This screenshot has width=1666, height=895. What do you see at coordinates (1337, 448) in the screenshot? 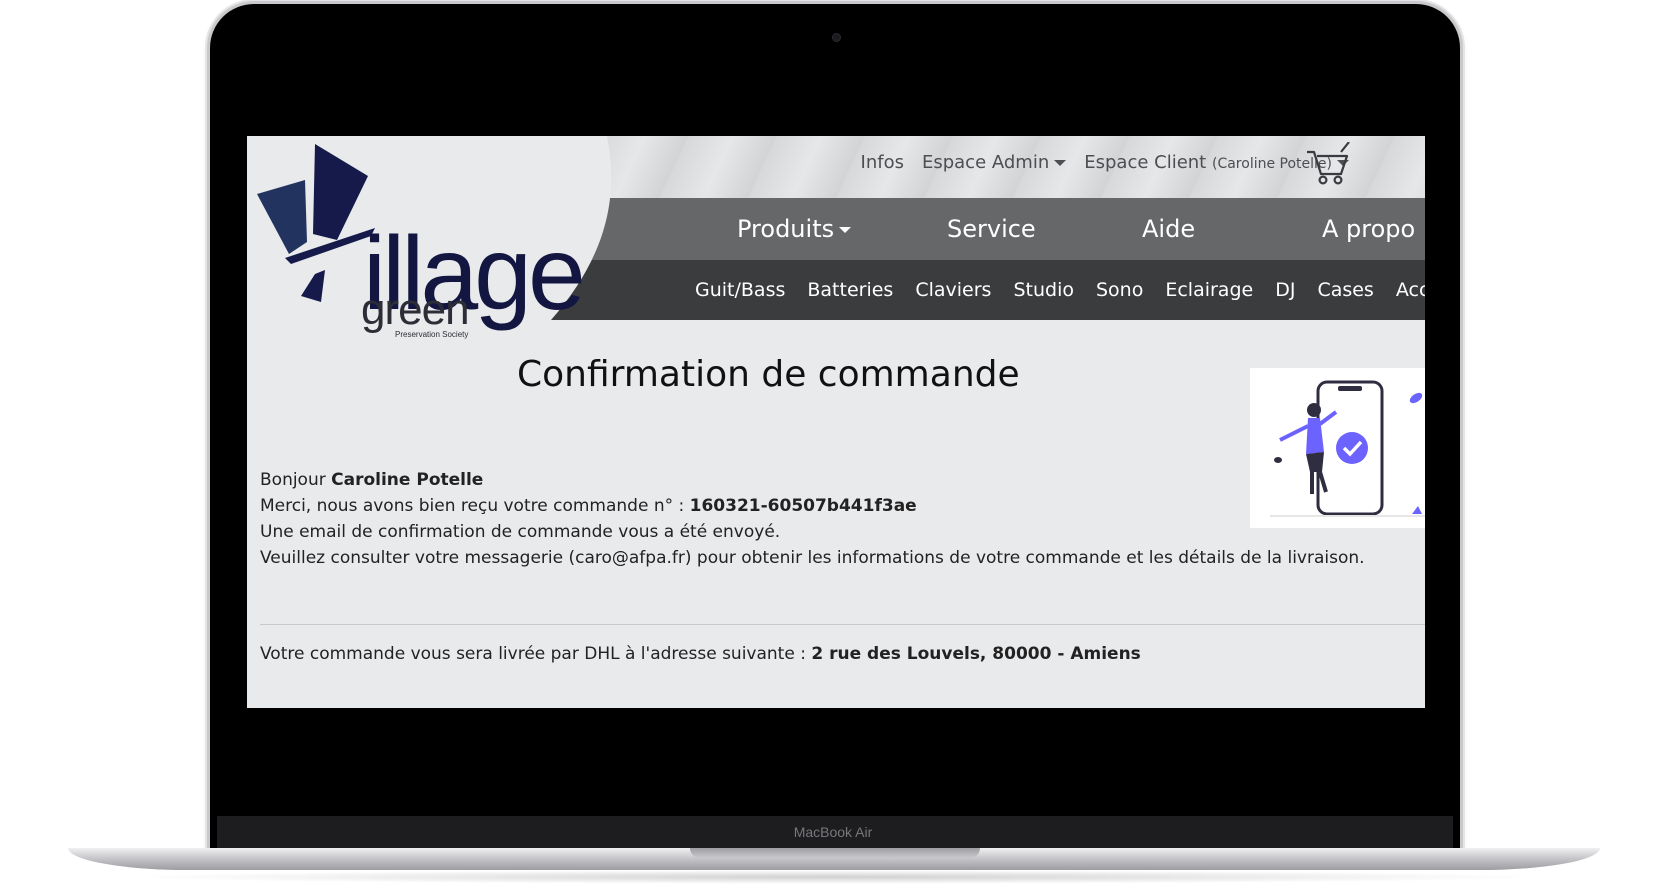
I see `order-confirmed-illustration` at bounding box center [1337, 448].